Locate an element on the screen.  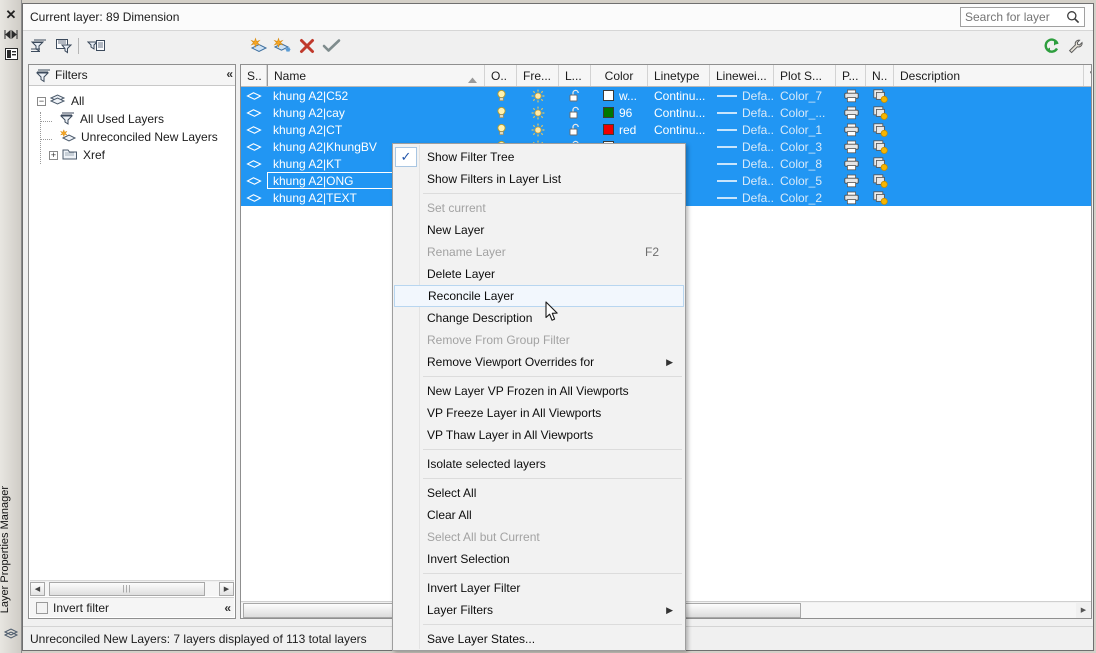
delete-layer-button is located at coordinates (307, 46).